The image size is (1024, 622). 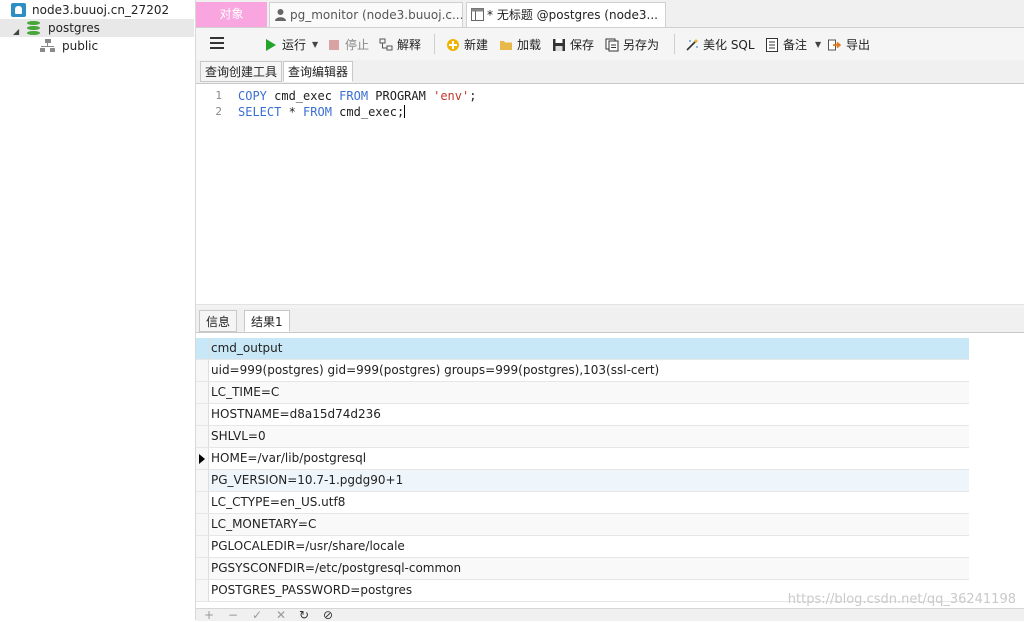 I want to click on tab-query-builder: 查询创建工具, so click(x=241, y=71).